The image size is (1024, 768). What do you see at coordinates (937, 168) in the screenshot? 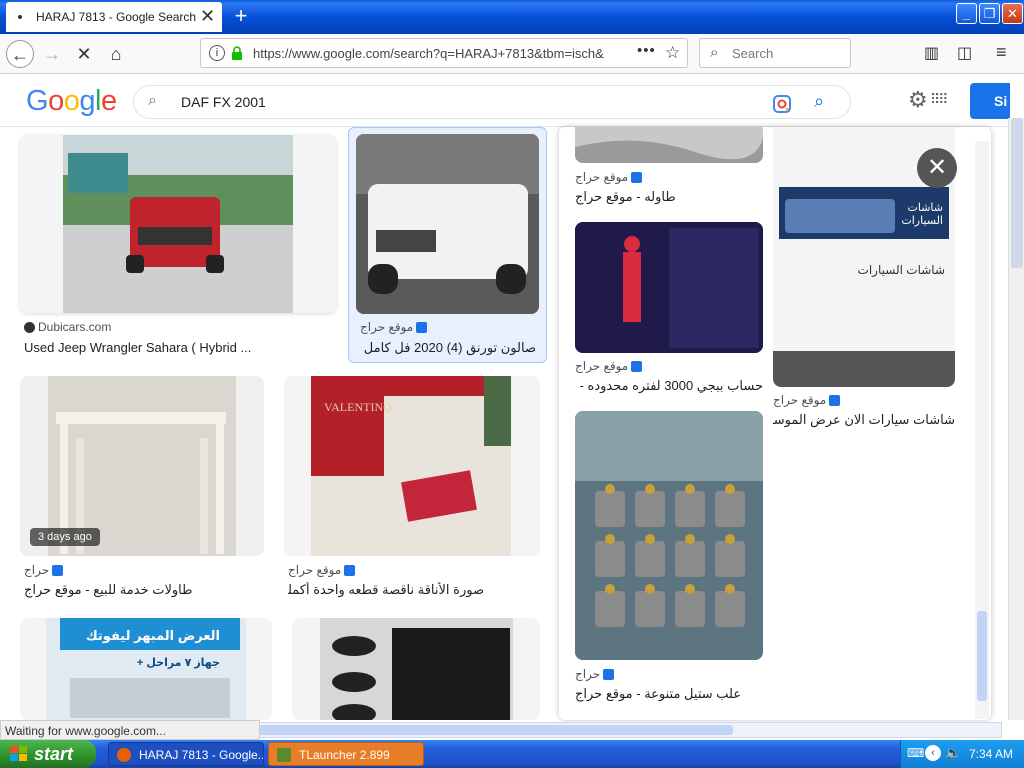
I see `panel-close-button: ✕` at bounding box center [937, 168].